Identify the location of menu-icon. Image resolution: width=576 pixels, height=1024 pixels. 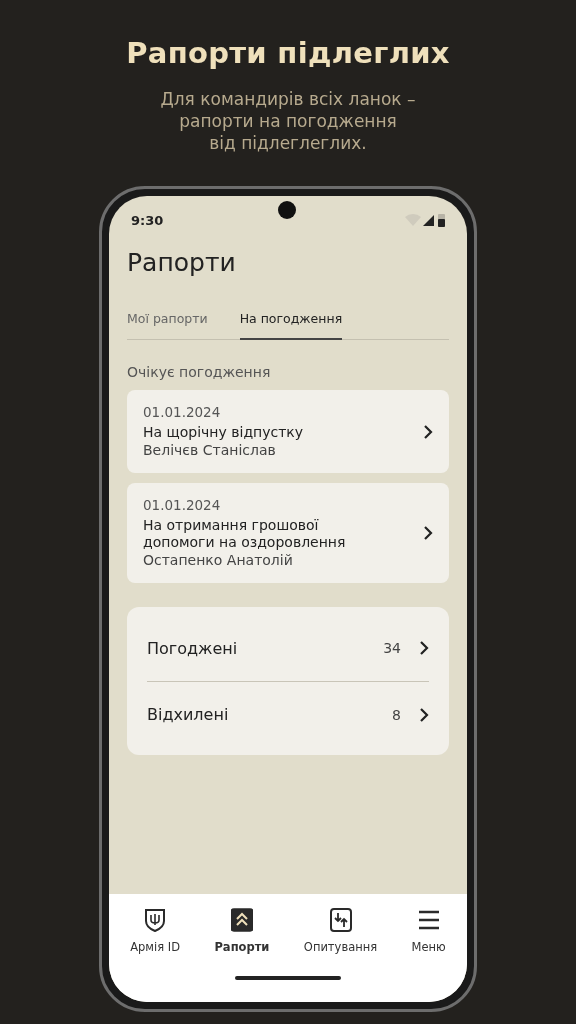
(428, 920).